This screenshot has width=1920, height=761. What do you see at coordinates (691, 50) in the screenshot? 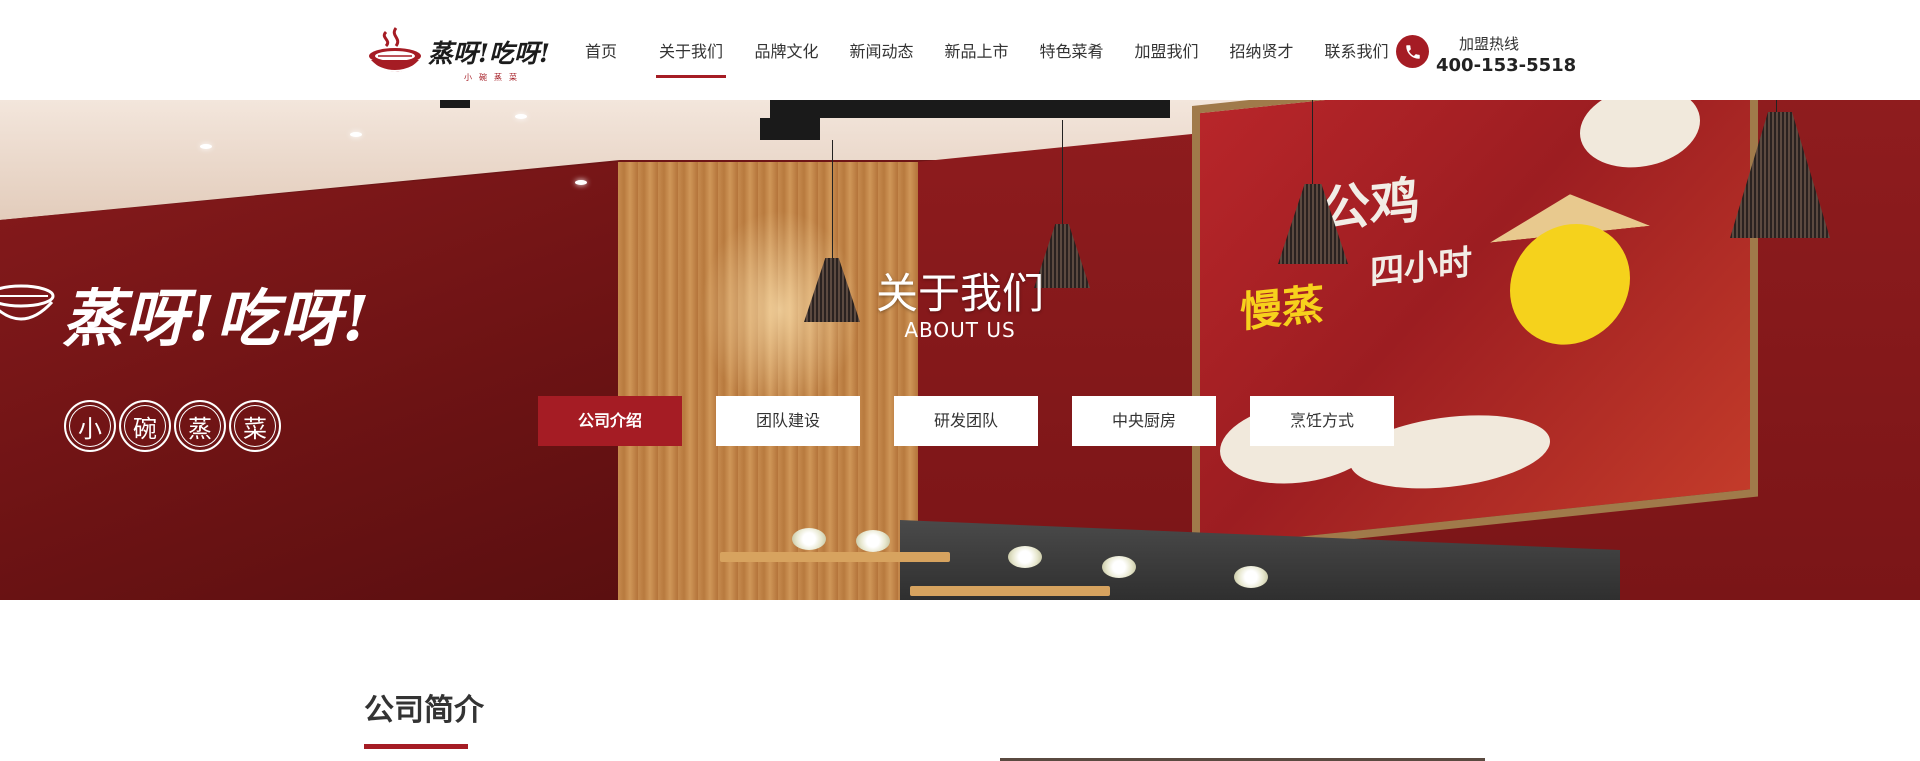
I see `nav-item-about: 关于我们` at bounding box center [691, 50].